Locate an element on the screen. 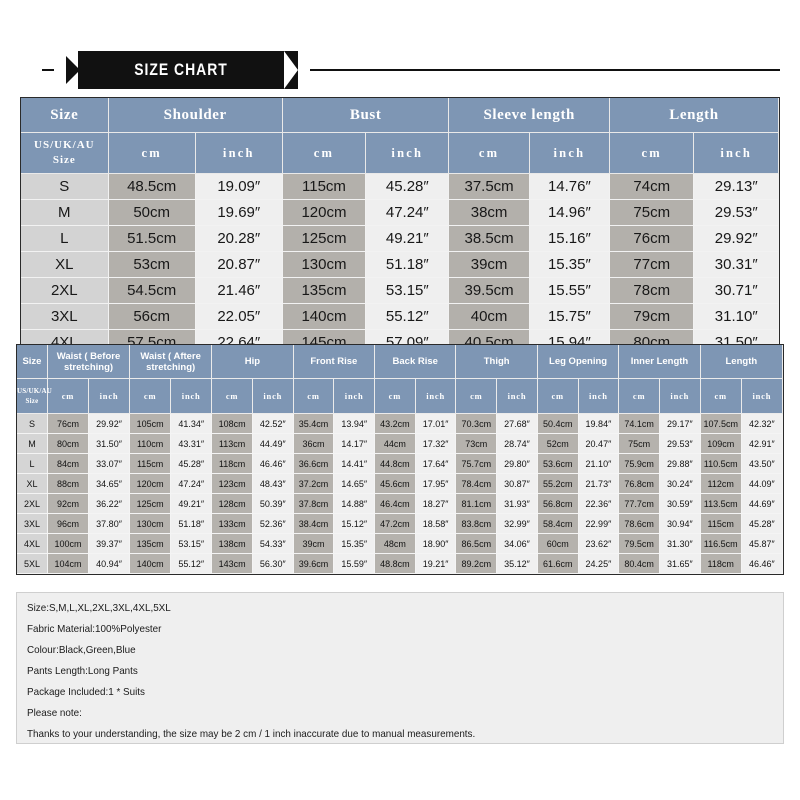 This screenshot has height=800, width=800. pants-cell-value: 108cm is located at coordinates (232, 423).